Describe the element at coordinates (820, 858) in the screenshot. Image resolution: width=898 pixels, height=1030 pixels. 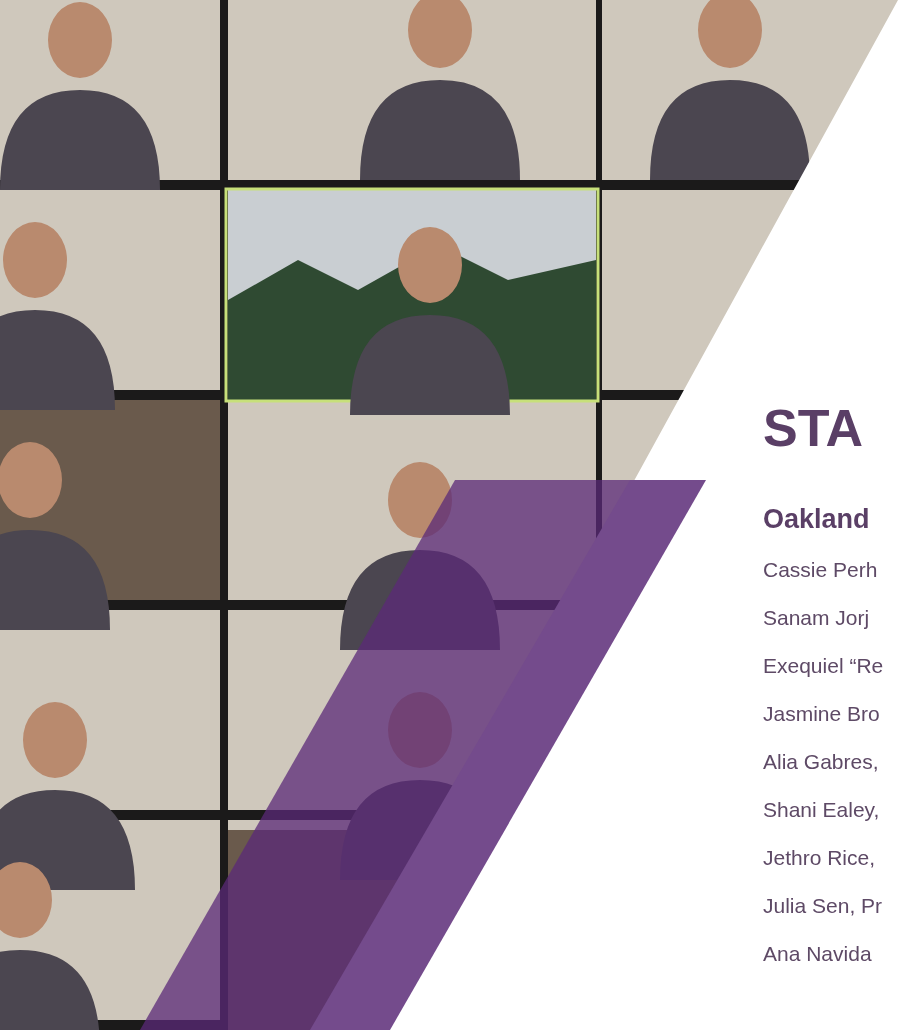
I see `staff-name: Jethro Rice,` at that location.